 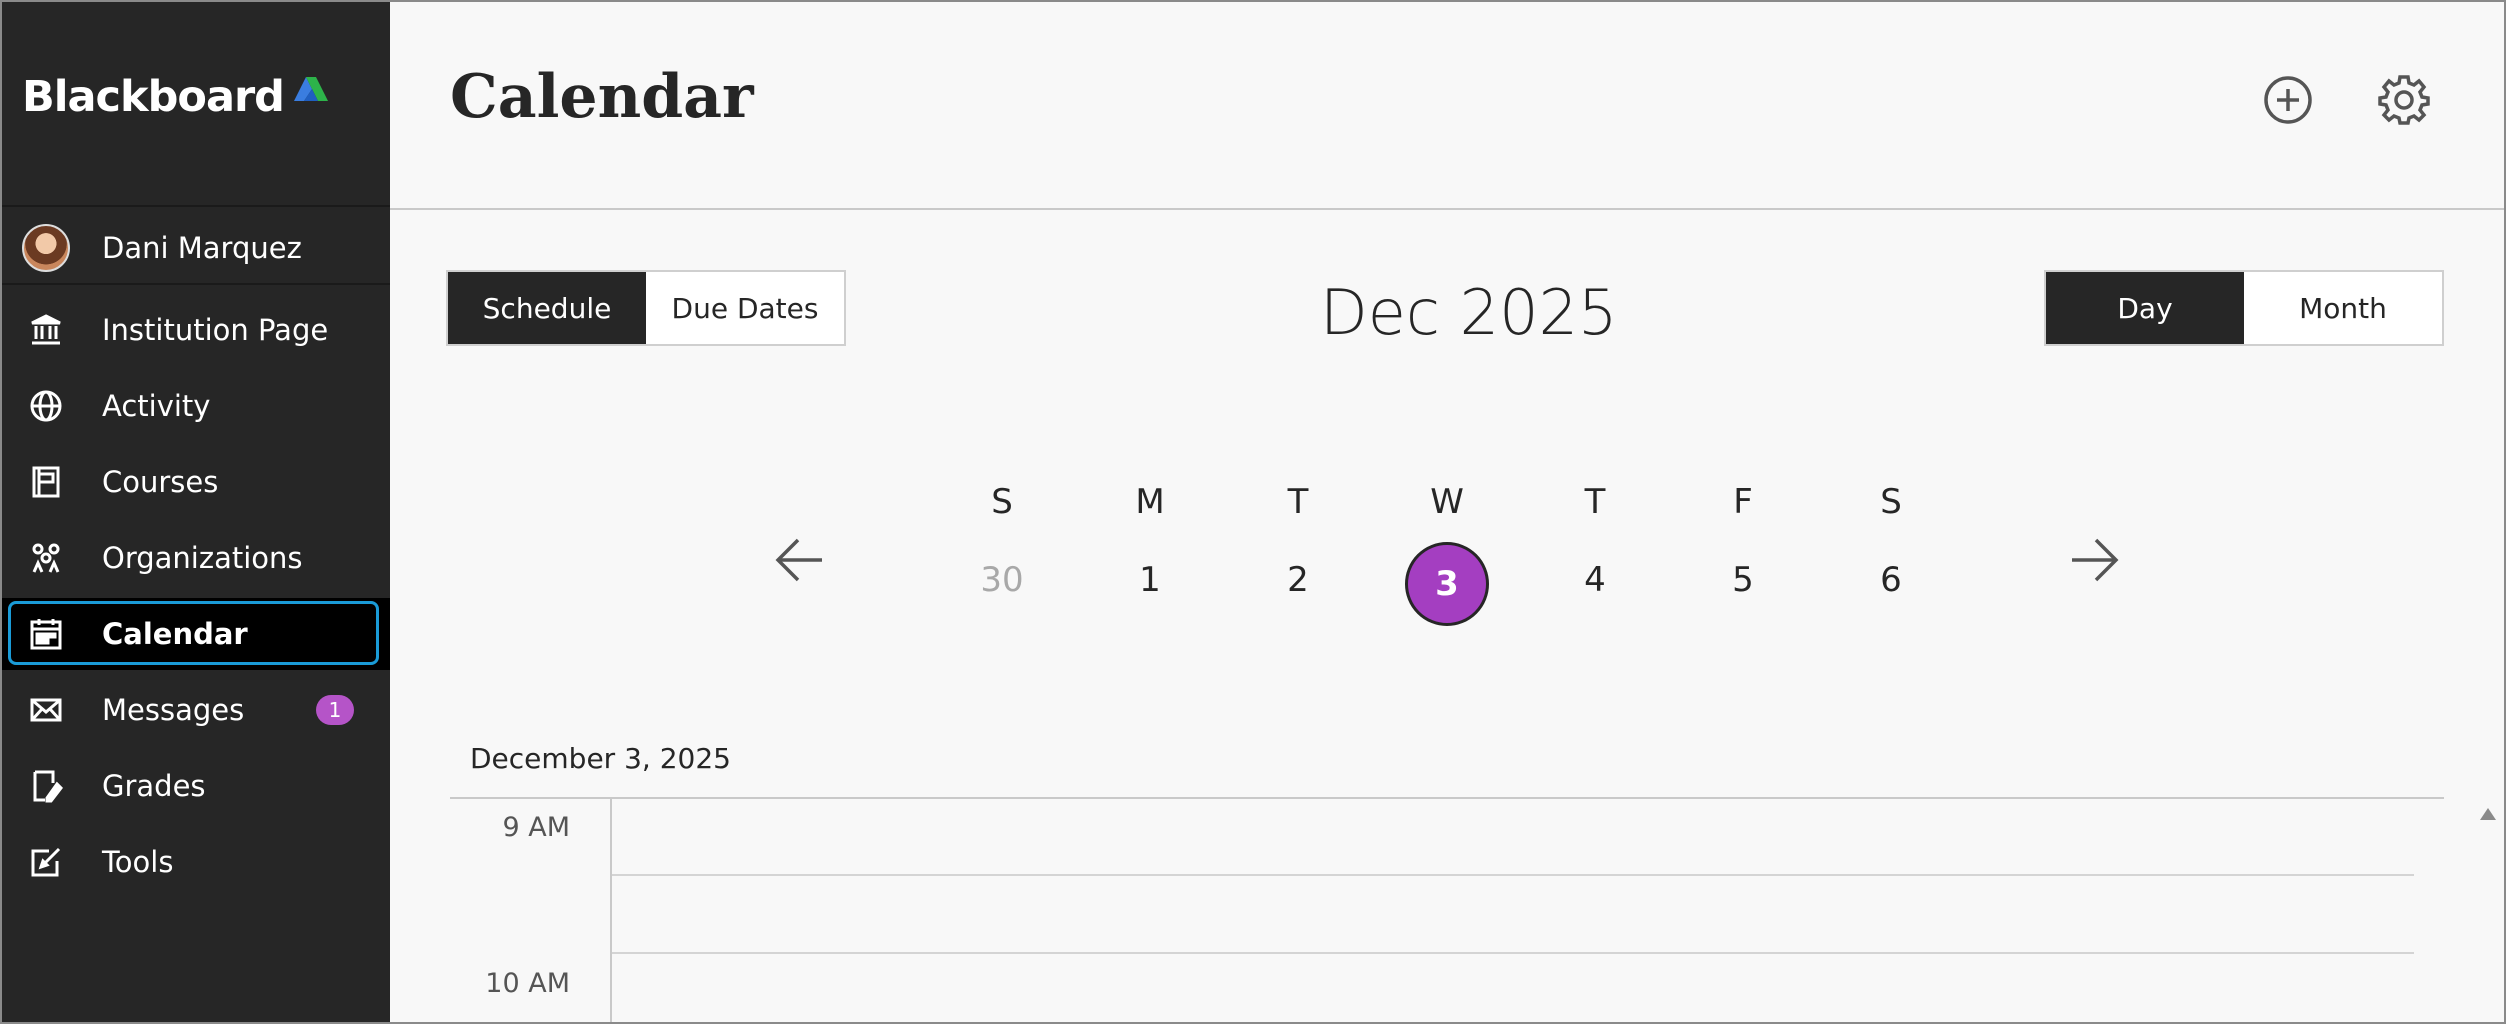 I want to click on sidebar-item-tools: Tools, so click(x=195, y=862).